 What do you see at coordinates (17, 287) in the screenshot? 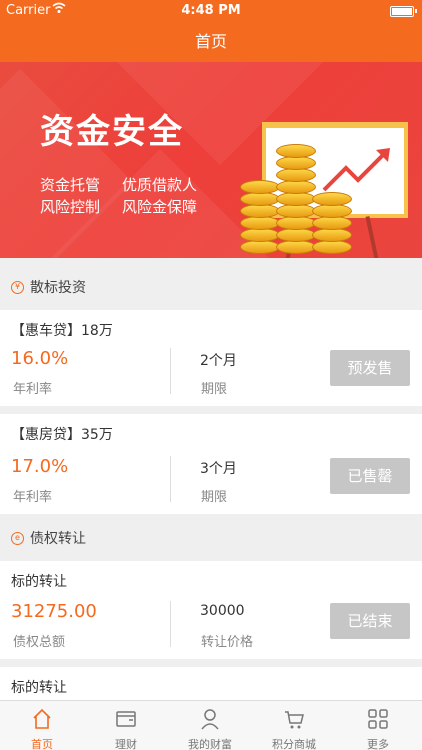
I see `yuan-icon: ¥` at bounding box center [17, 287].